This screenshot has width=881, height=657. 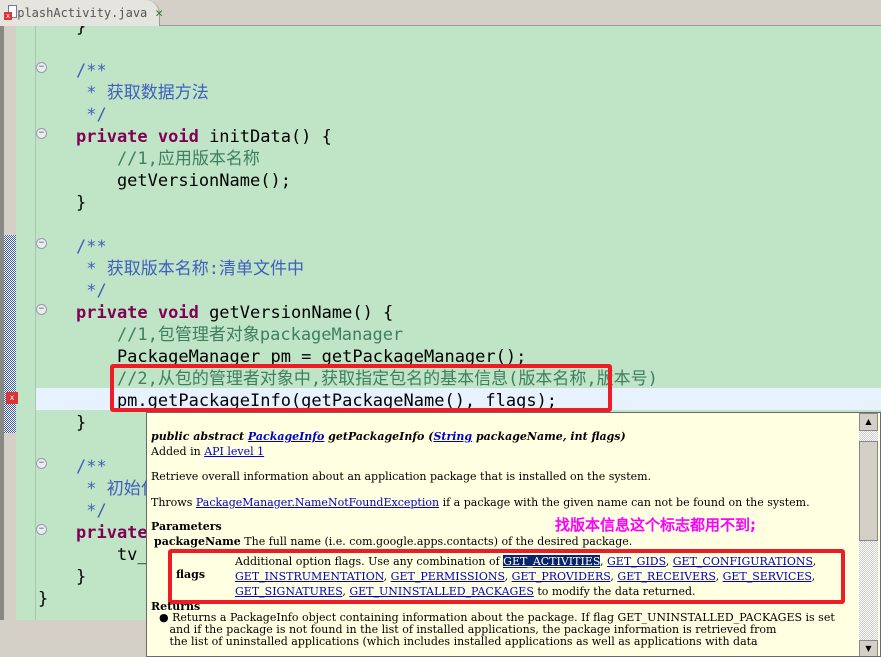 I want to click on code-line: //1,包管理者对象packageManager, so click(x=239, y=335).